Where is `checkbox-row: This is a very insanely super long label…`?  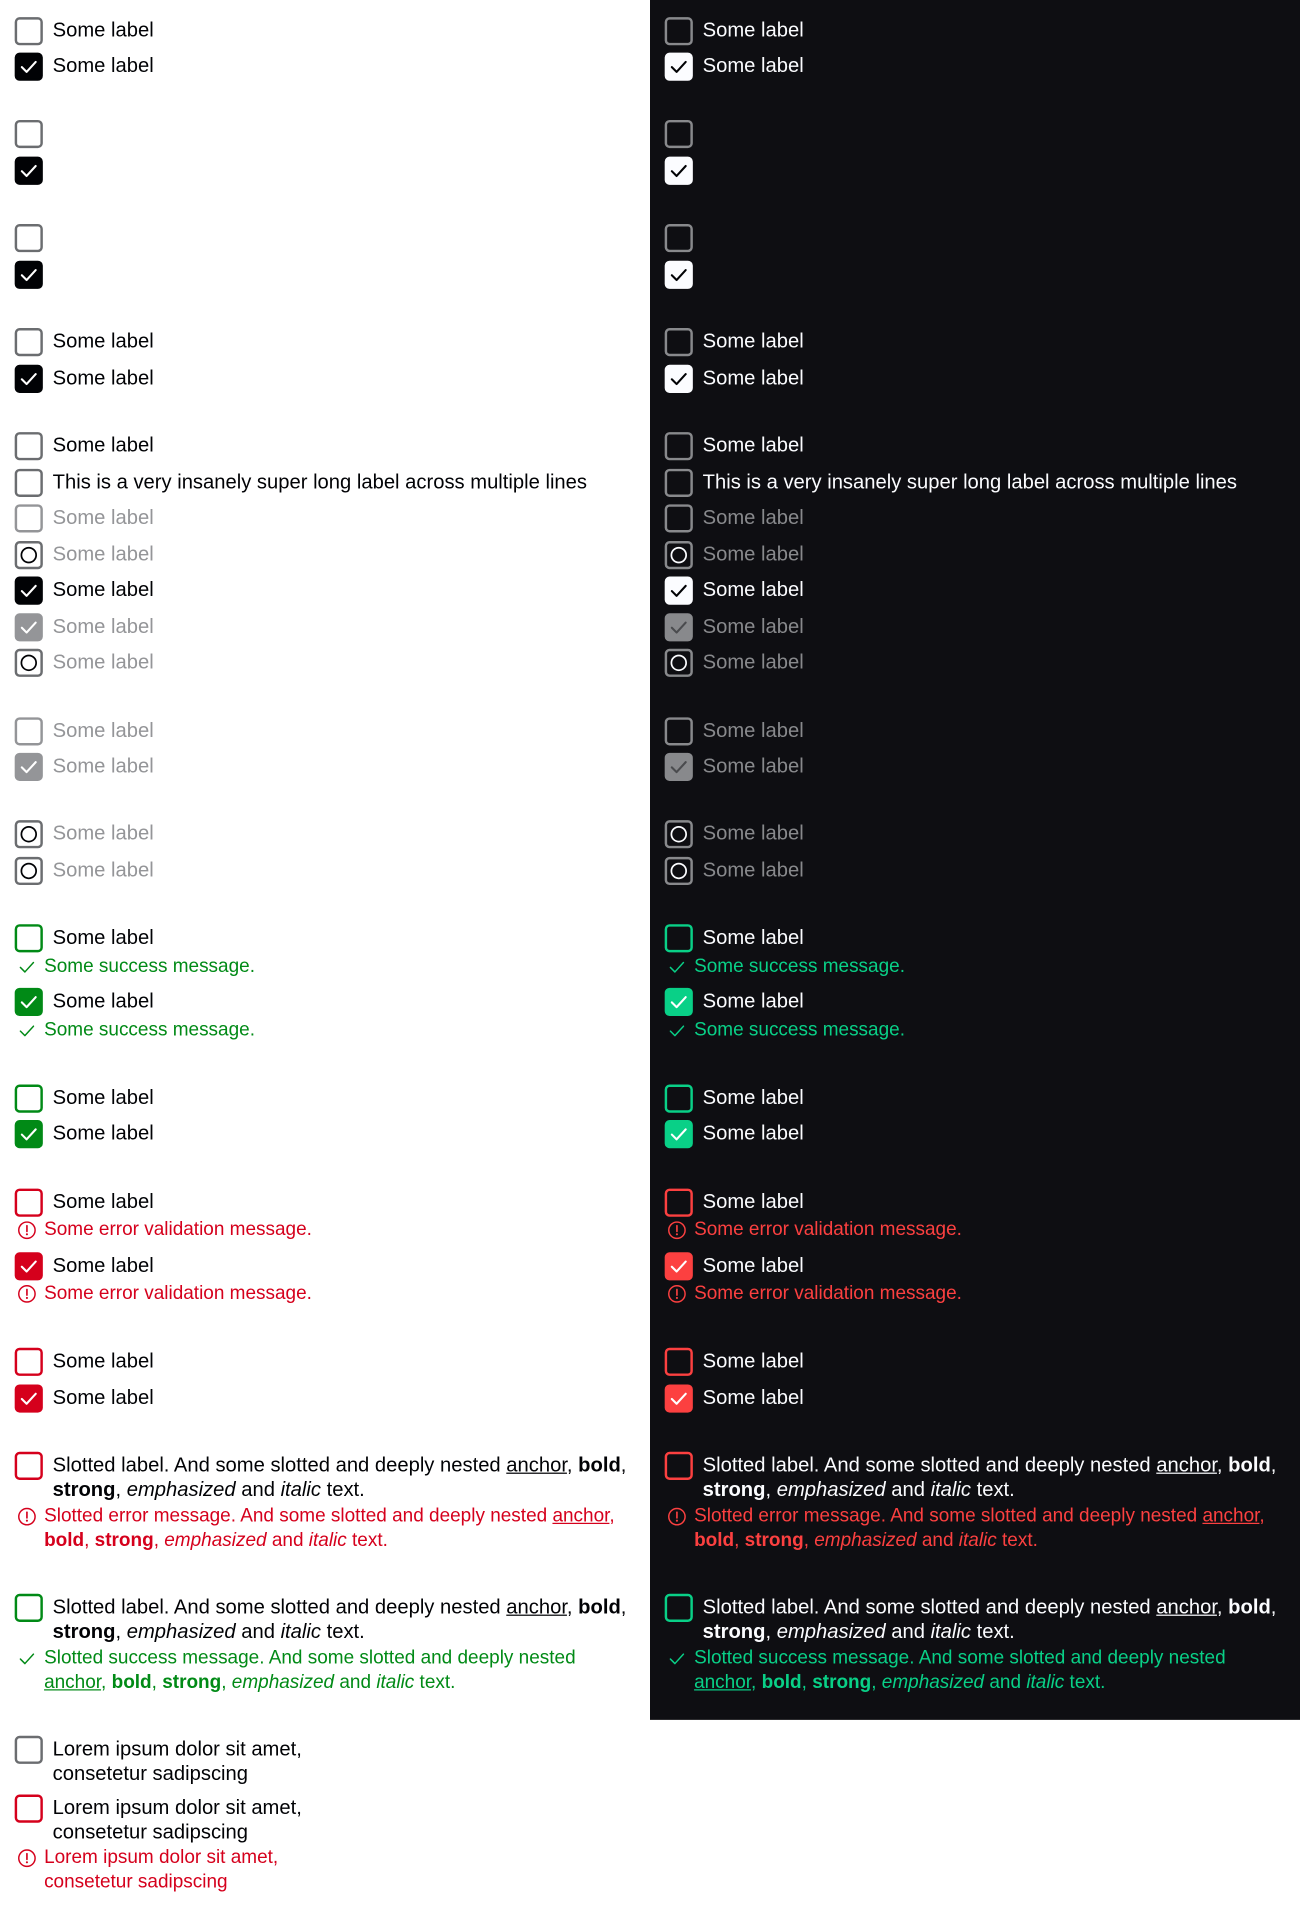 checkbox-row: This is a very insanely super long label… is located at coordinates (976, 482).